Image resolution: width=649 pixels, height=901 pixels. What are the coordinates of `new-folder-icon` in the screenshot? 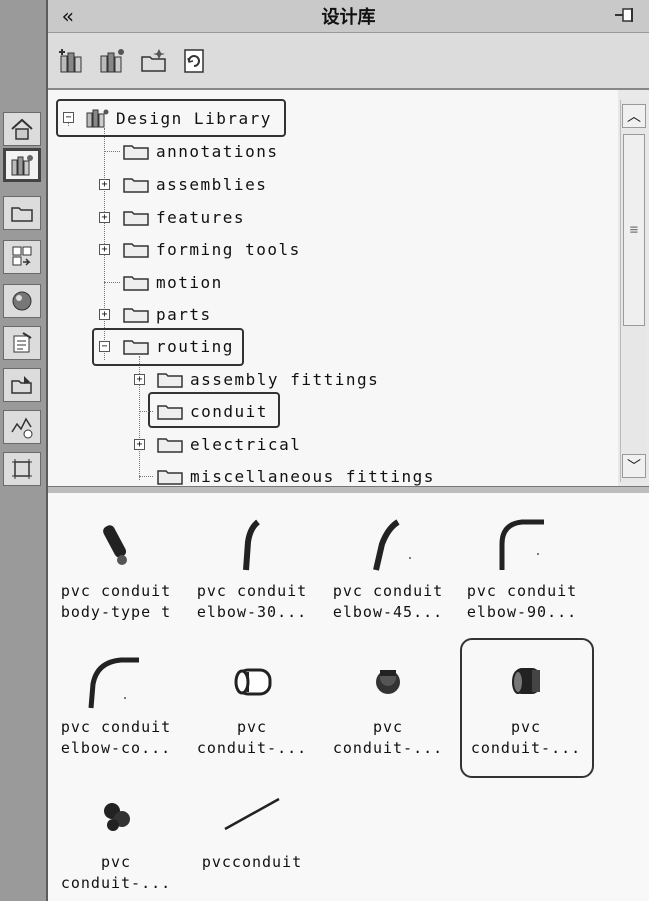 It's located at (153, 60).